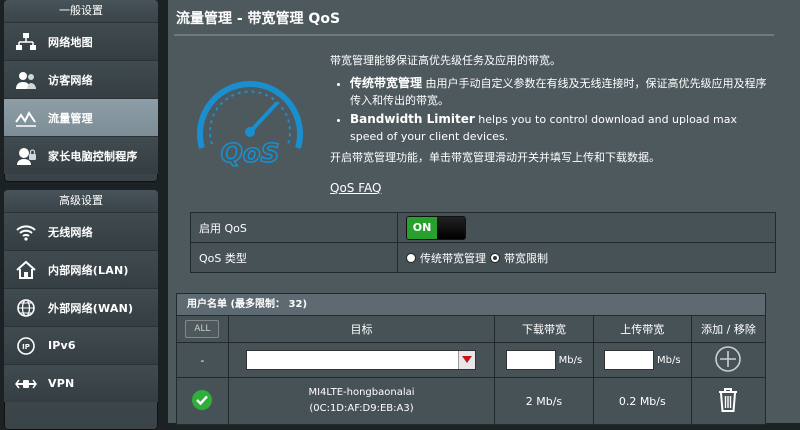  I want to click on page-title: 流量管理 - 带宽管理 QoS, so click(258, 19).